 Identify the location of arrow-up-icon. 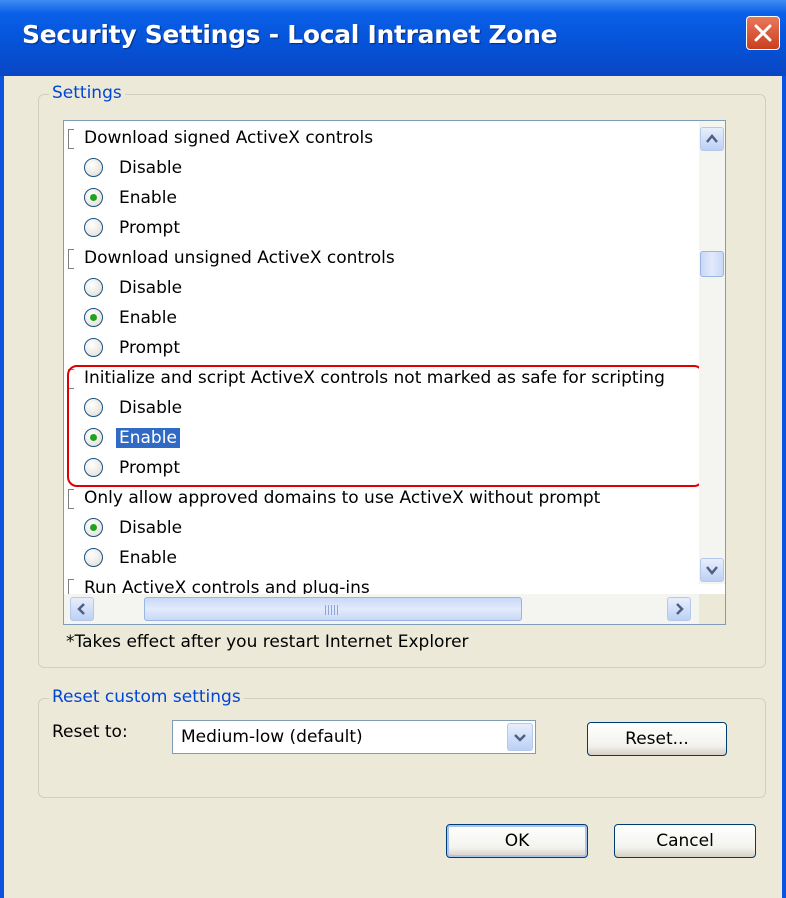
(712, 138).